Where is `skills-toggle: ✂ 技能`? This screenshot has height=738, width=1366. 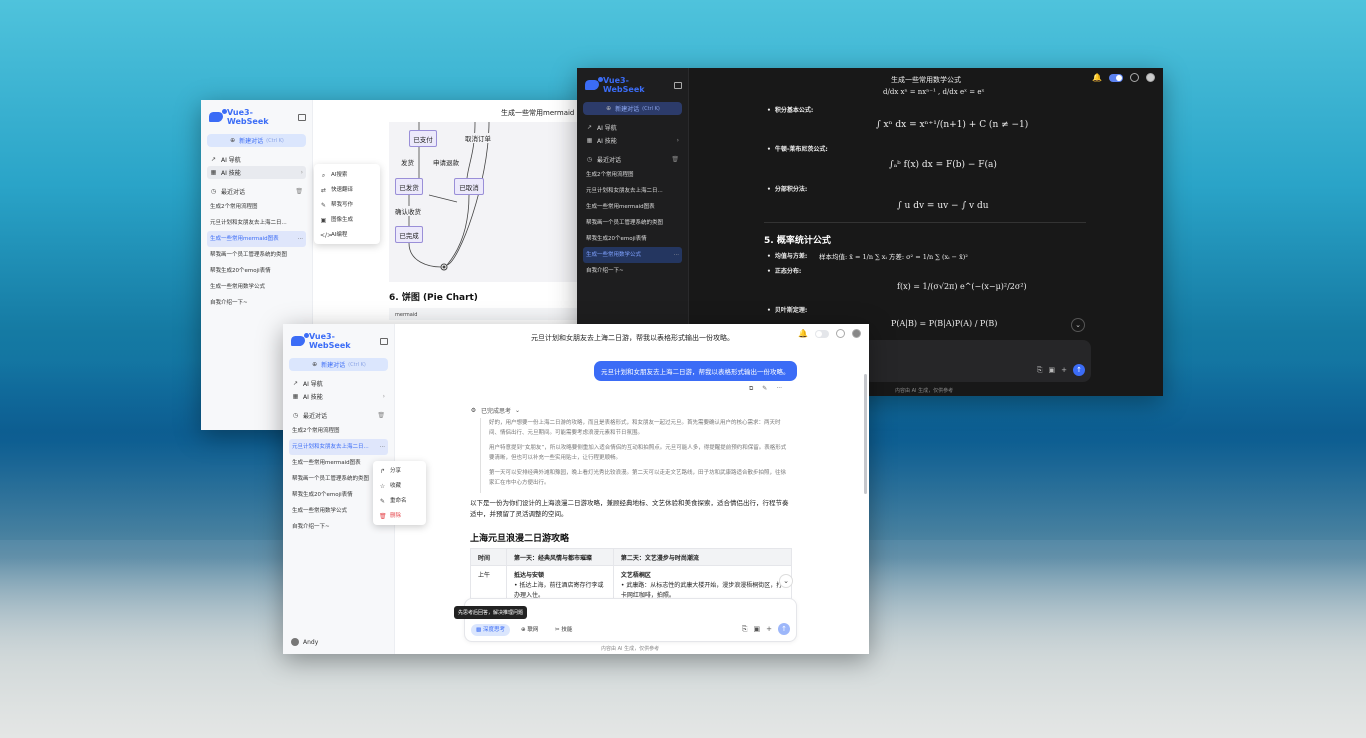
skills-toggle: ✂ 技能 is located at coordinates (563, 630).